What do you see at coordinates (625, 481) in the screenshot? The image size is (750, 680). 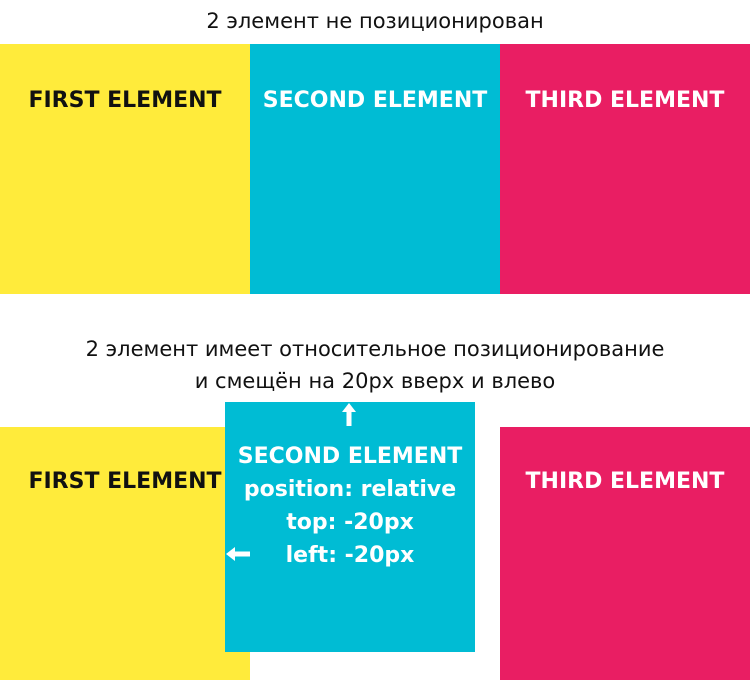 I see `row2-third-label: THIRD ELEMENT` at bounding box center [625, 481].